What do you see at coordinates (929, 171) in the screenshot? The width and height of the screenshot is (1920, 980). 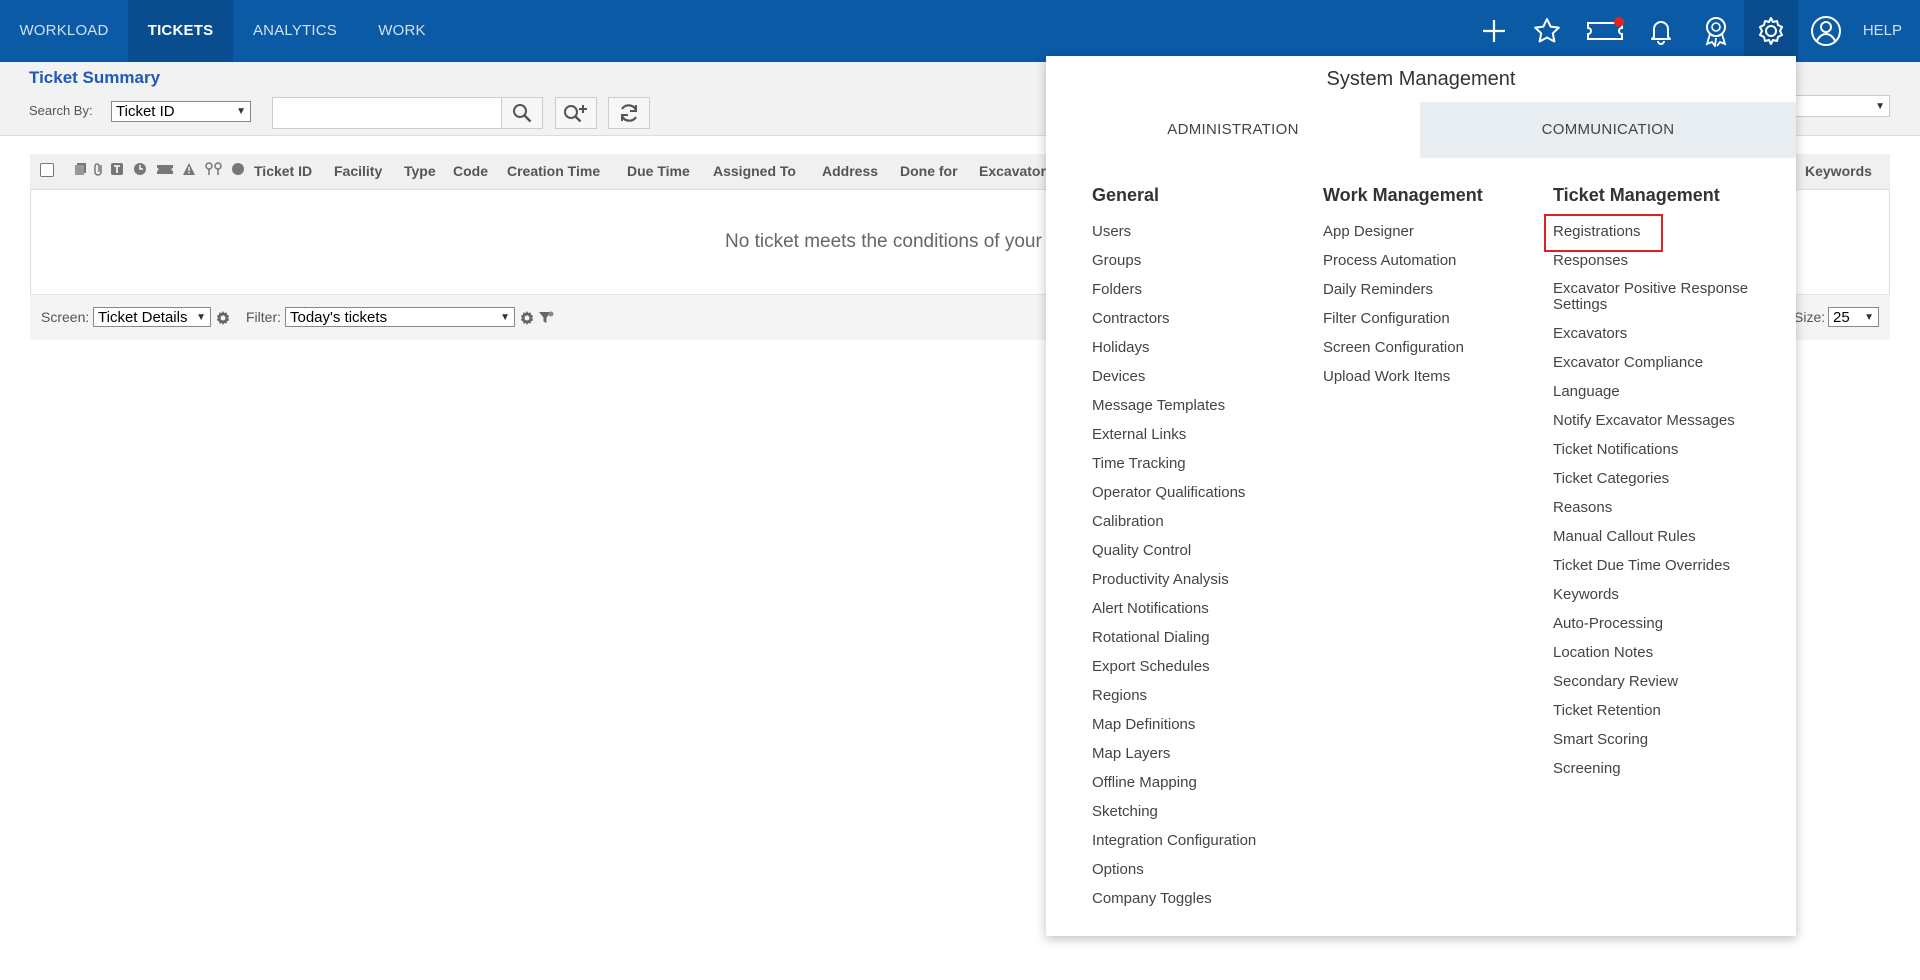 I see `column-done-for: Done for` at bounding box center [929, 171].